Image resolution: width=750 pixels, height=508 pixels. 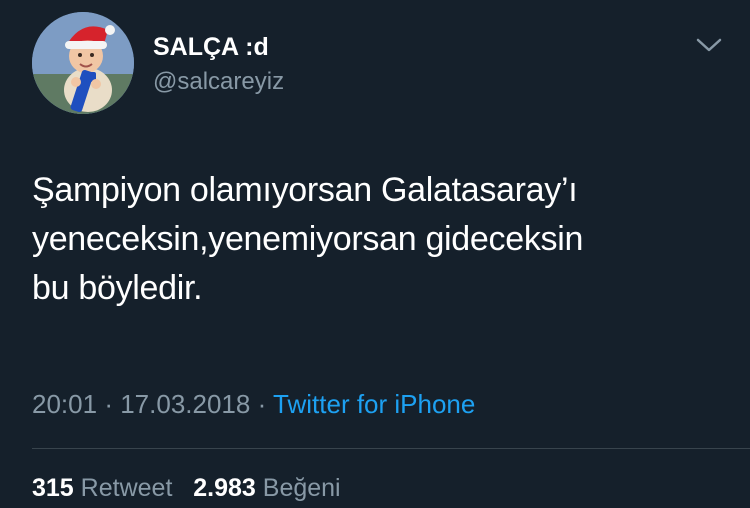 What do you see at coordinates (211, 47) in the screenshot?
I see `display-name: SALÇA :d` at bounding box center [211, 47].